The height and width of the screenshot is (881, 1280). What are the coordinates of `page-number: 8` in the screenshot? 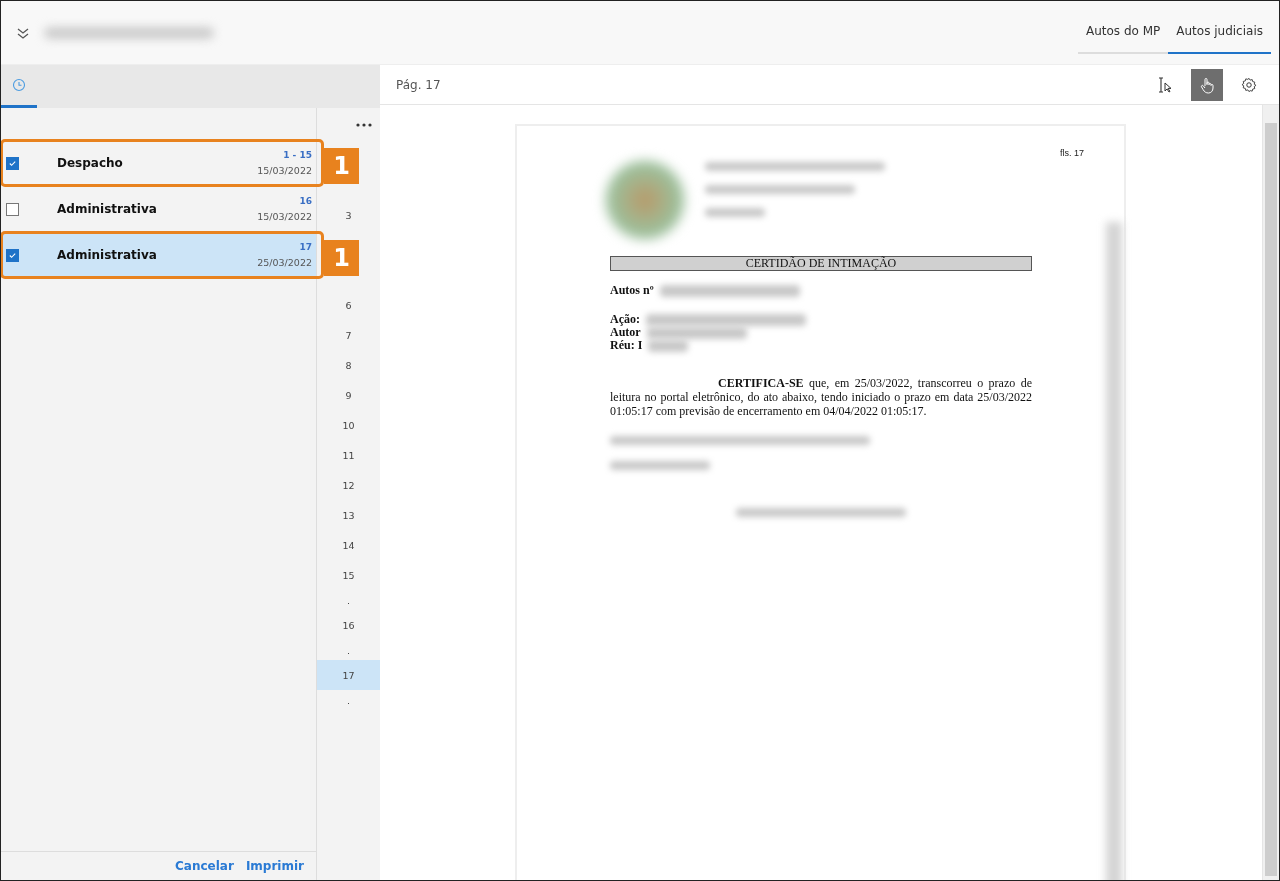 It's located at (348, 365).